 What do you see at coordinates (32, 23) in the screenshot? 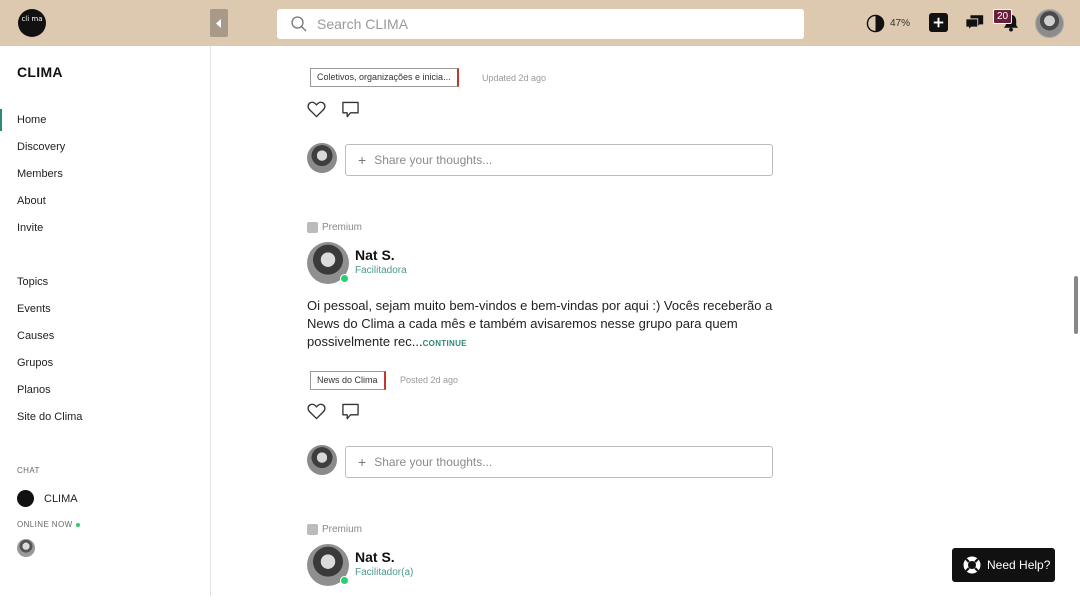
I see `community-logo: cli ma` at bounding box center [32, 23].